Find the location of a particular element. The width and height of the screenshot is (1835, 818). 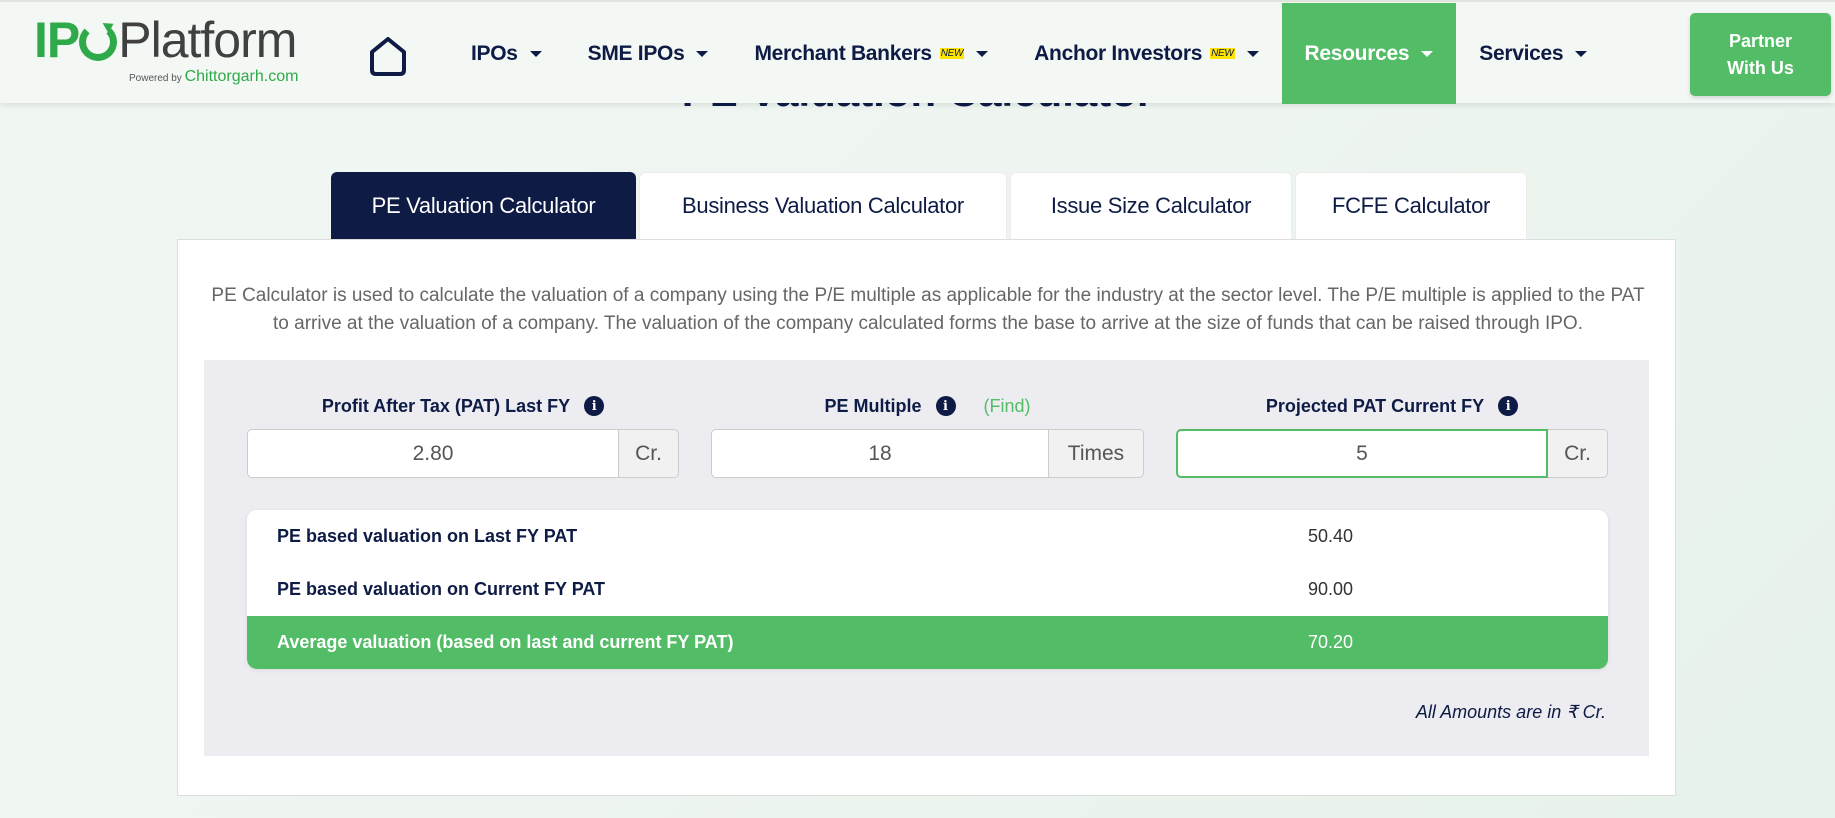

result-row-last-fy: PE based valuation on Last FY PAT 50.40 is located at coordinates (927, 536).